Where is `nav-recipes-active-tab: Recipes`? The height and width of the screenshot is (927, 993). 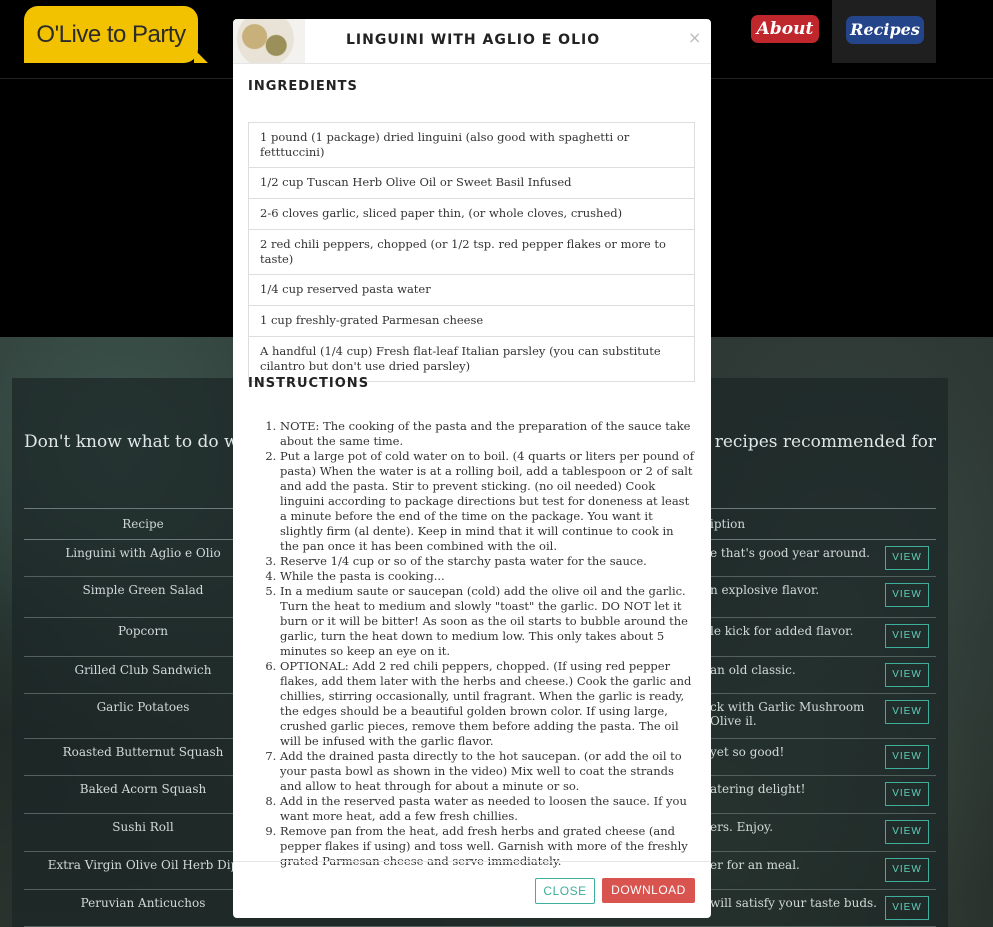
nav-recipes-active-tab: Recipes is located at coordinates (884, 31).